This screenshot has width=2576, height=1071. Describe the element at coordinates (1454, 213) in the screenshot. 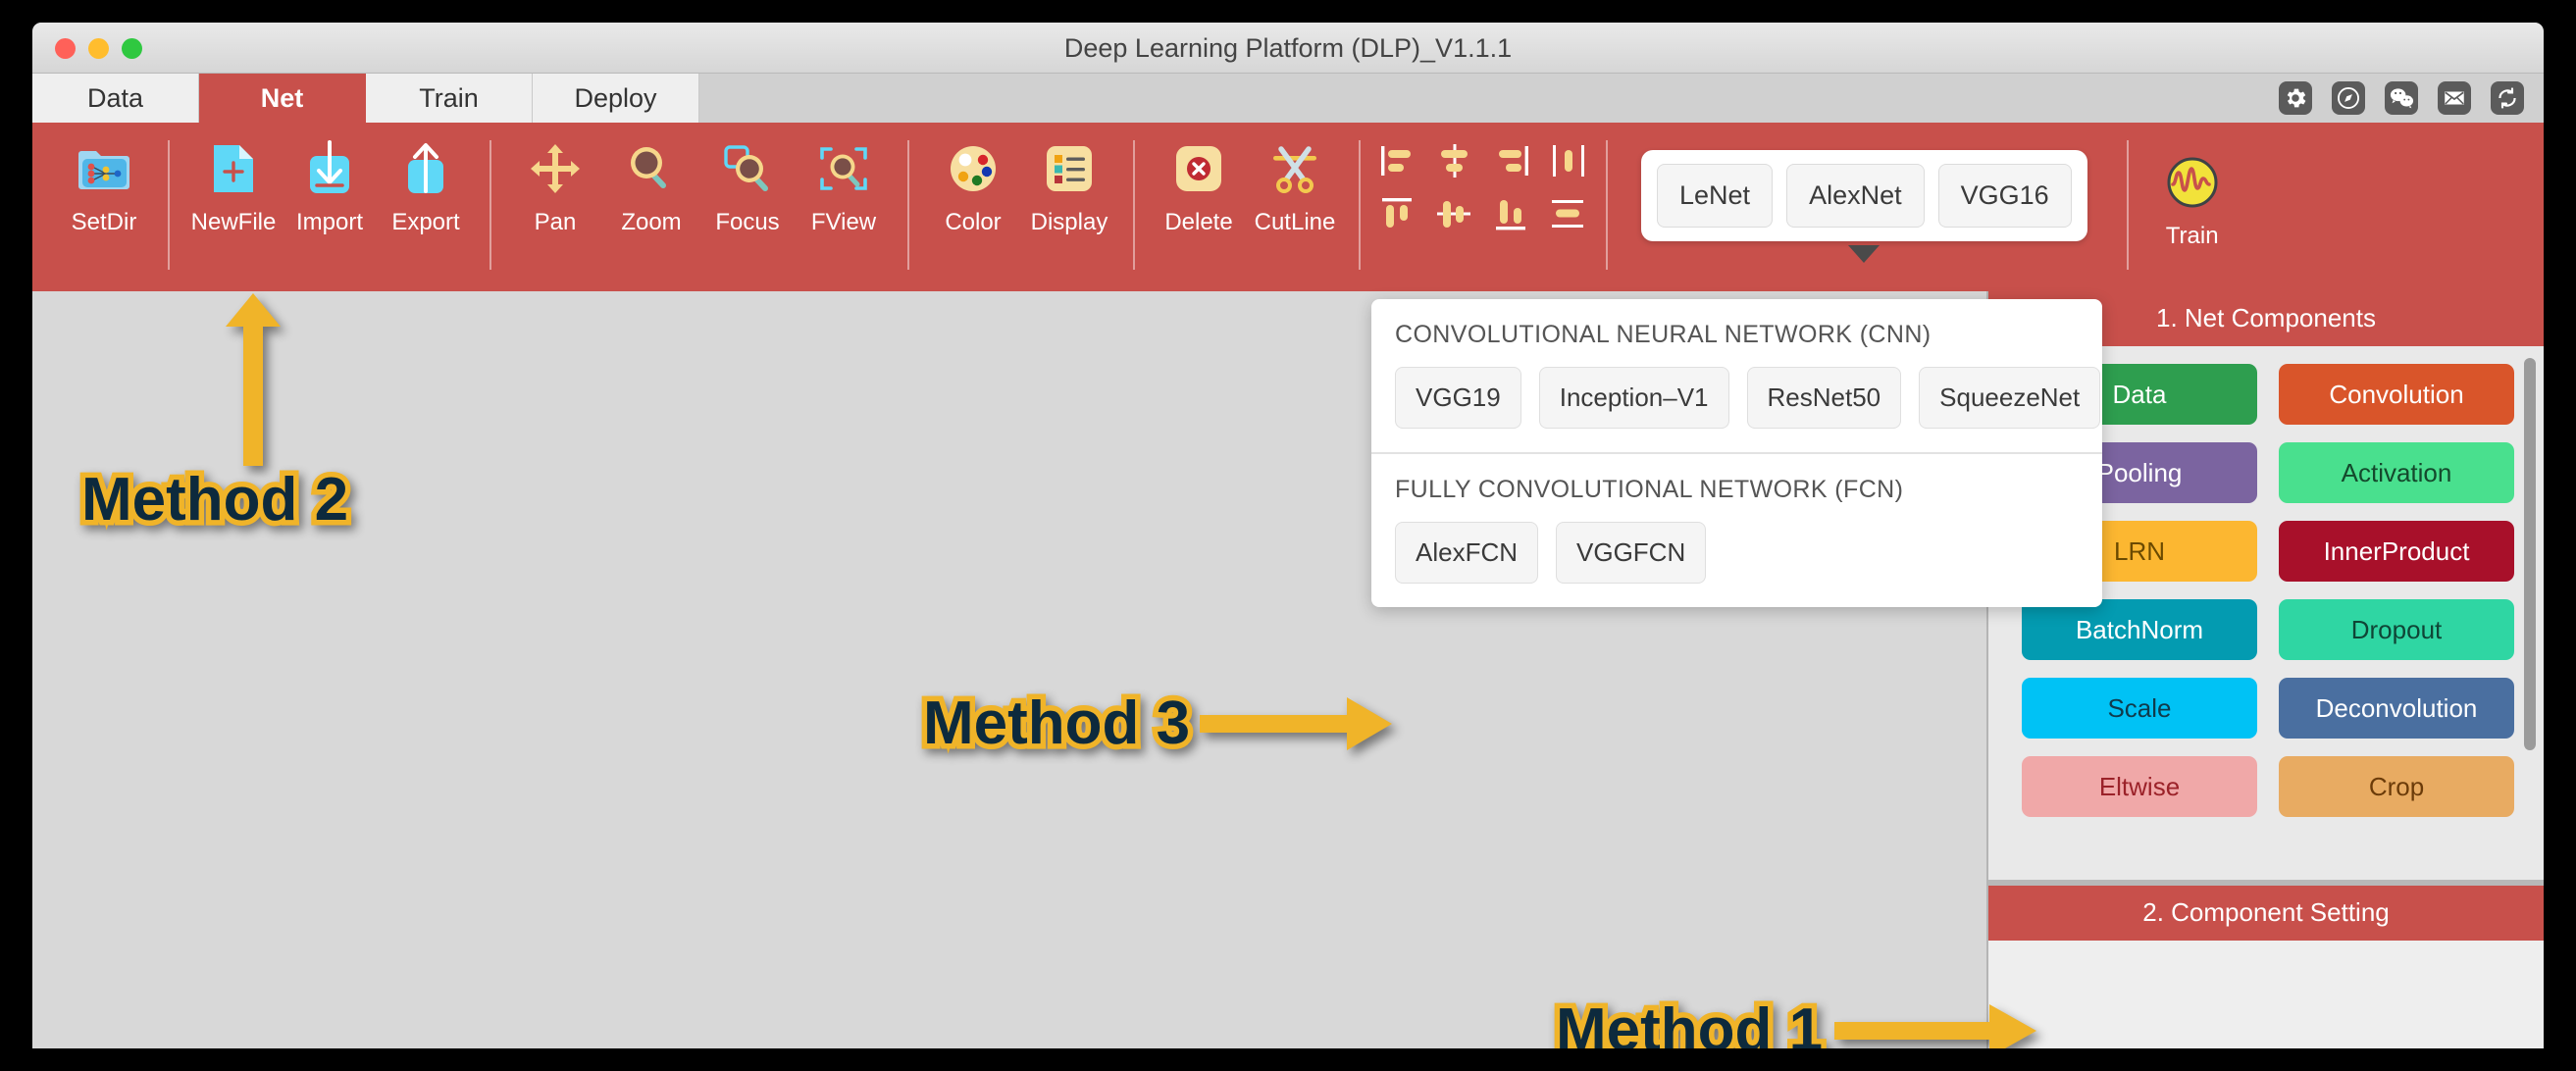

I see `align-middle-vertical-icon` at that location.